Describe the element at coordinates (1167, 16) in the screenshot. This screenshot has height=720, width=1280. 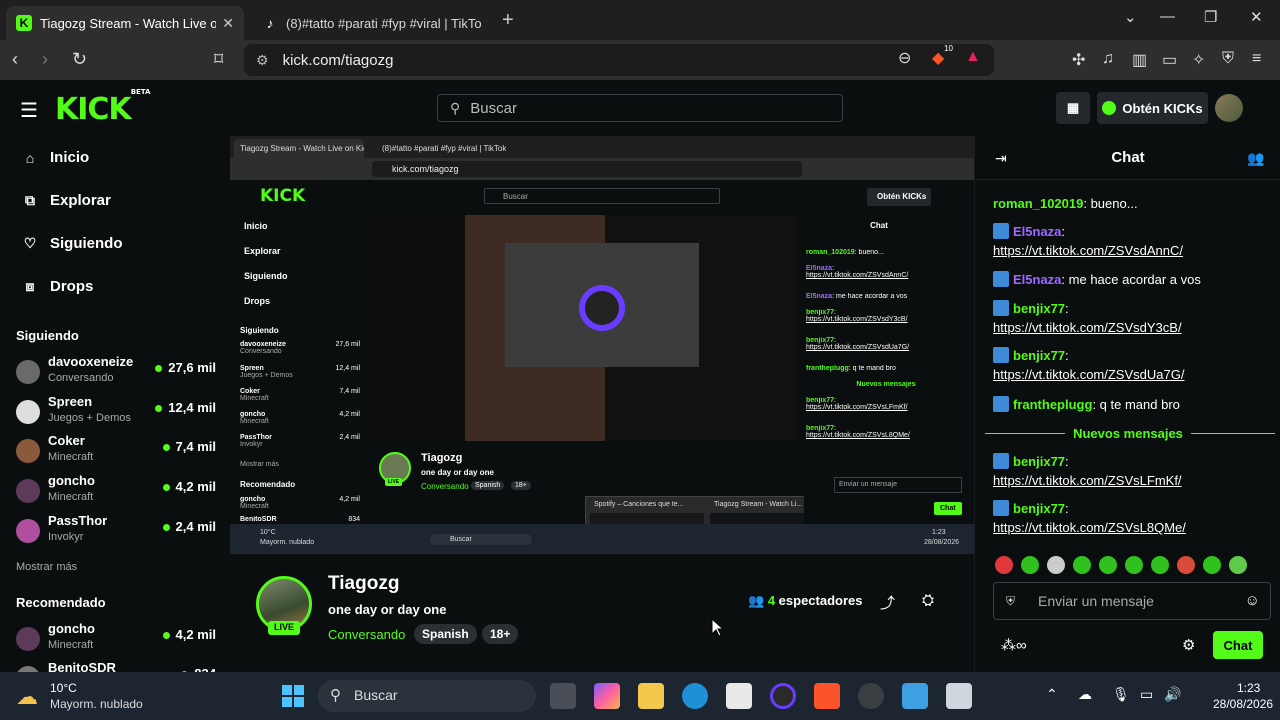
I see `minimize-icon: —` at that location.